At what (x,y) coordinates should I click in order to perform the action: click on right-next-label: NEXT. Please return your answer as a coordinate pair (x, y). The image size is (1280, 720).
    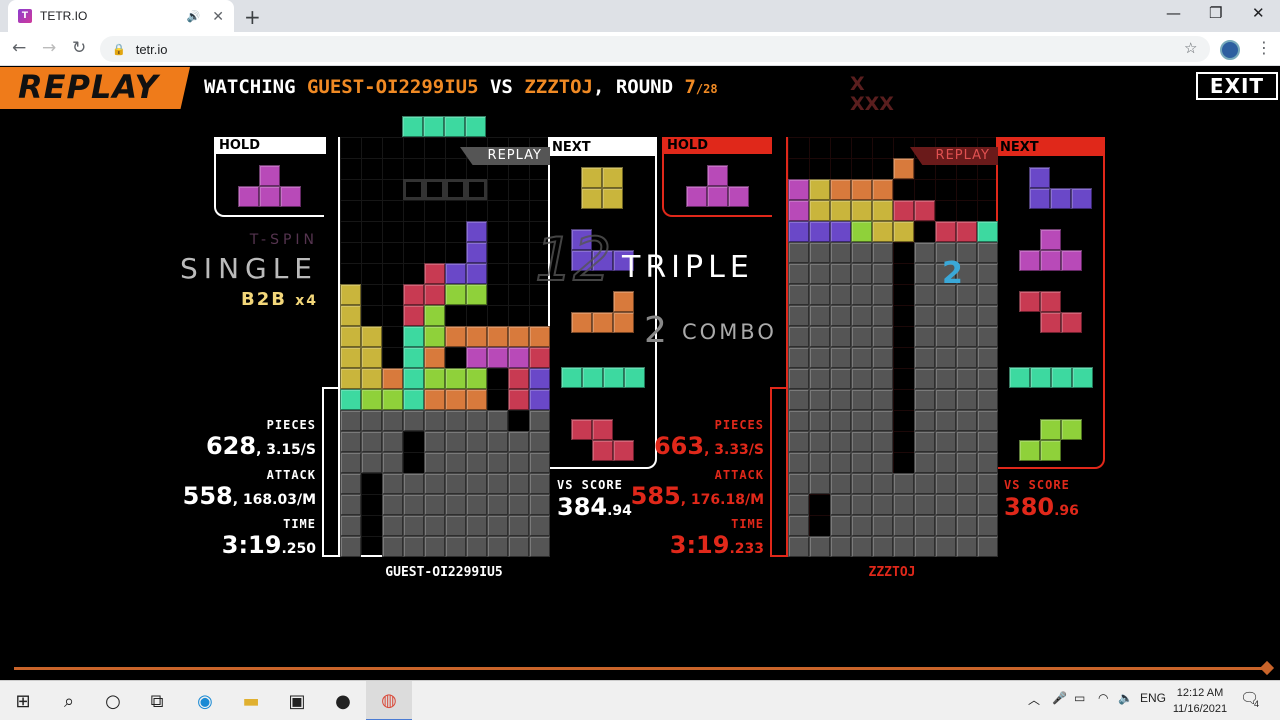
    Looking at the image, I should click on (1050, 147).